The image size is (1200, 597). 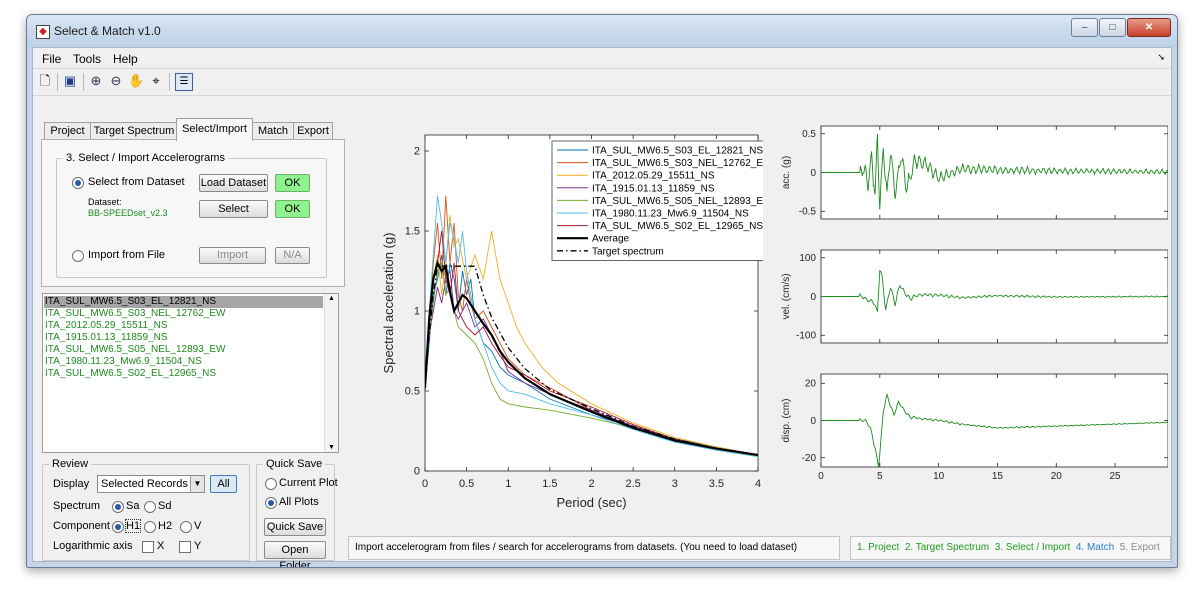 What do you see at coordinates (118, 527) in the screenshot?
I see `h1-radio` at bounding box center [118, 527].